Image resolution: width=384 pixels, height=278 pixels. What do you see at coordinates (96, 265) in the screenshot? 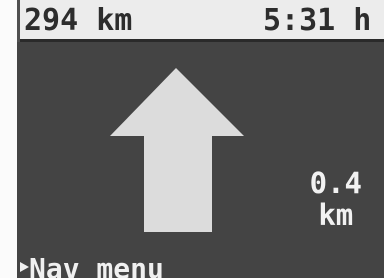
I see `nav-menu-label: Nav menu` at bounding box center [96, 265].